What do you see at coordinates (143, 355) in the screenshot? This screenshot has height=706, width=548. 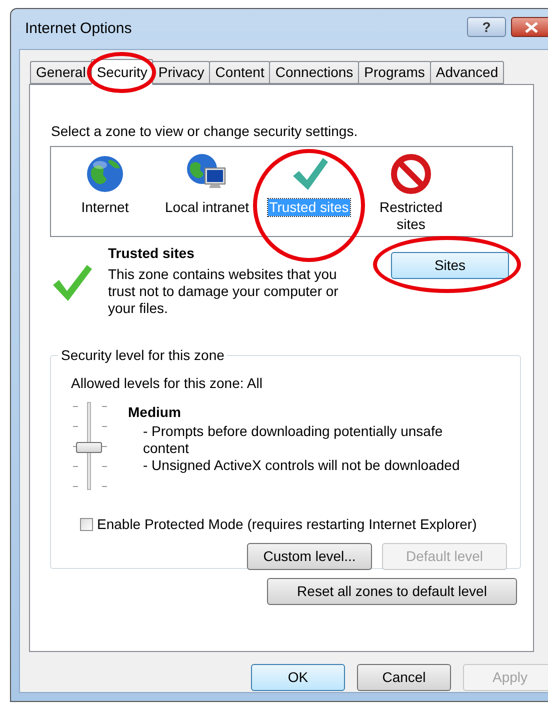 I see `group-legend: Security level for this zone` at bounding box center [143, 355].